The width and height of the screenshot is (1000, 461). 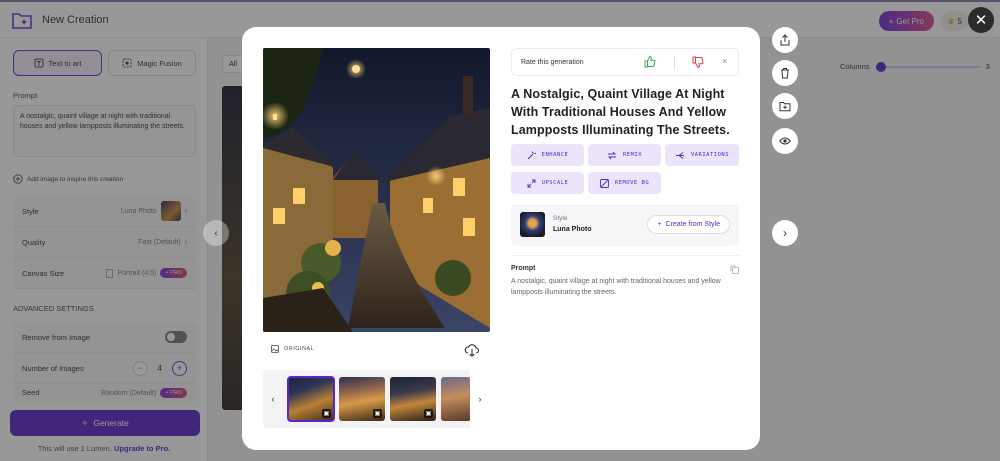 I want to click on variations-button: VARIATIONS, so click(x=702, y=155).